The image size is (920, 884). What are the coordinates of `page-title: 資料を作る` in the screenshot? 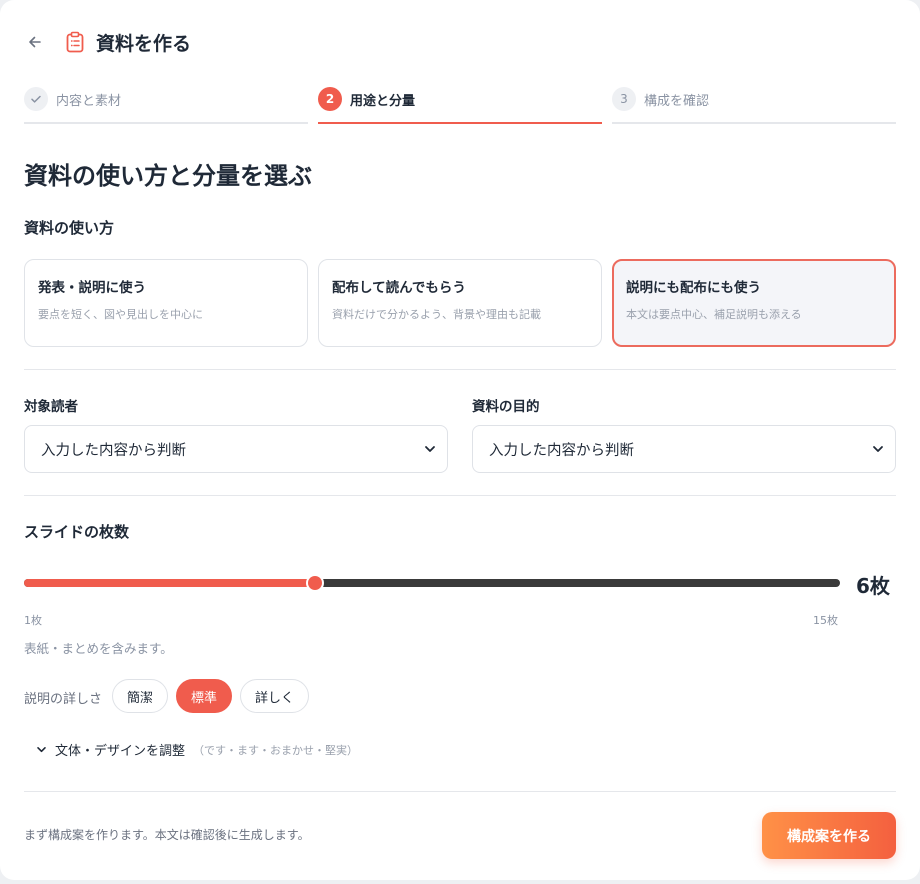 It's located at (144, 43).